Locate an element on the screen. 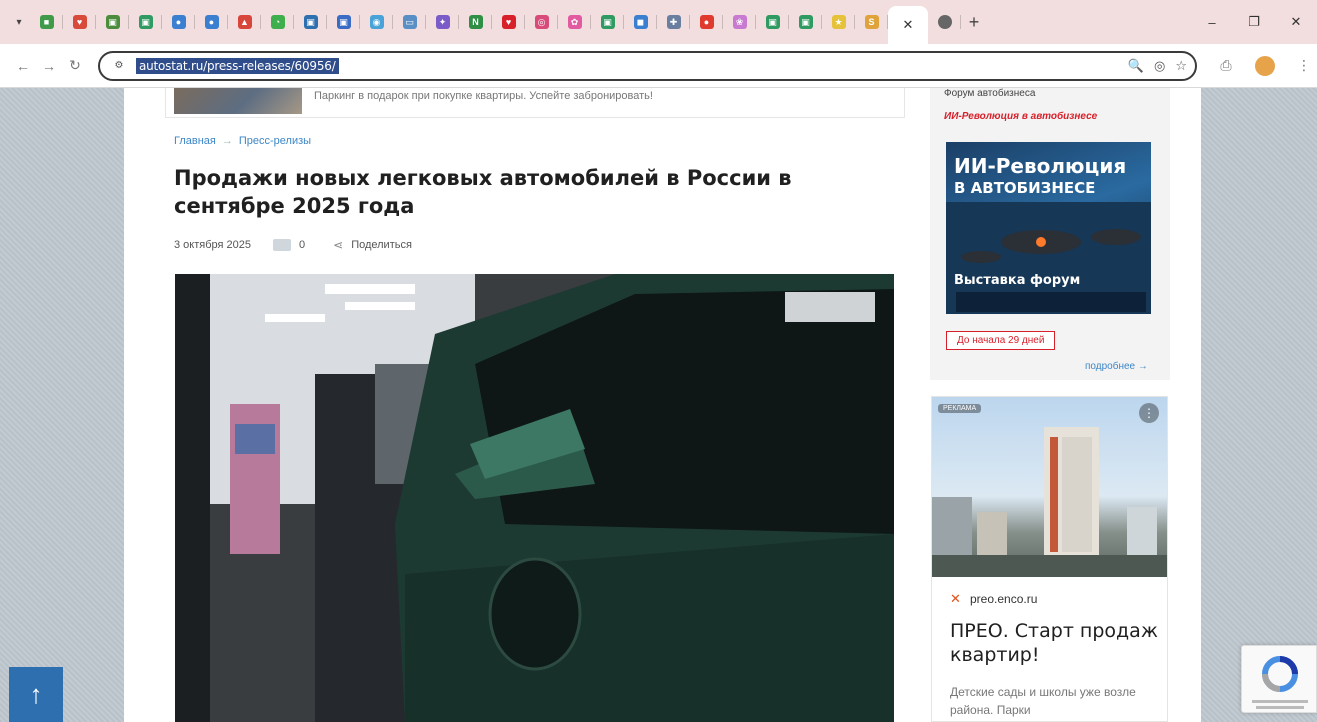 The width and height of the screenshot is (1317, 722). tab-20: ✚ is located at coordinates (673, 22).